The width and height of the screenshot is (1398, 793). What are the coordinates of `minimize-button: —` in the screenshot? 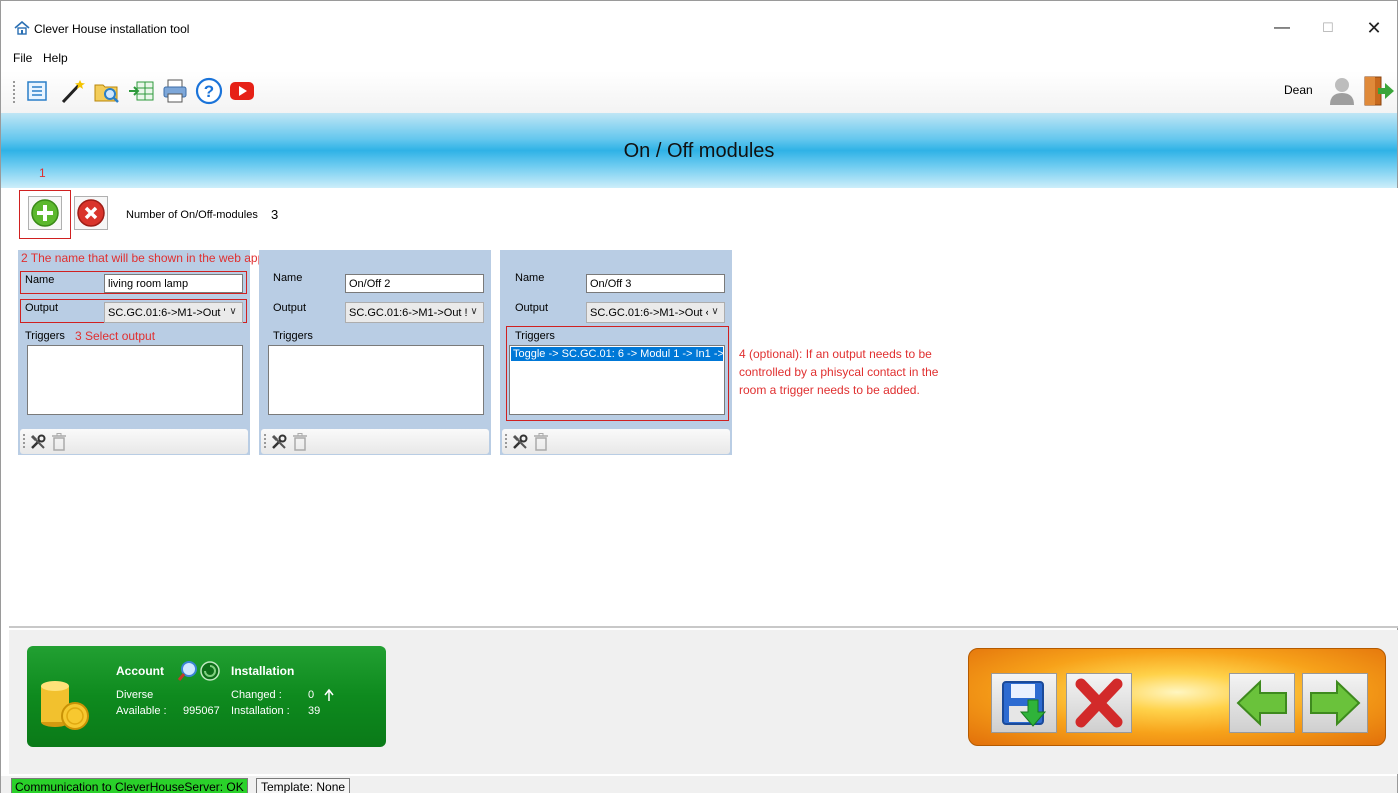 It's located at (1282, 28).